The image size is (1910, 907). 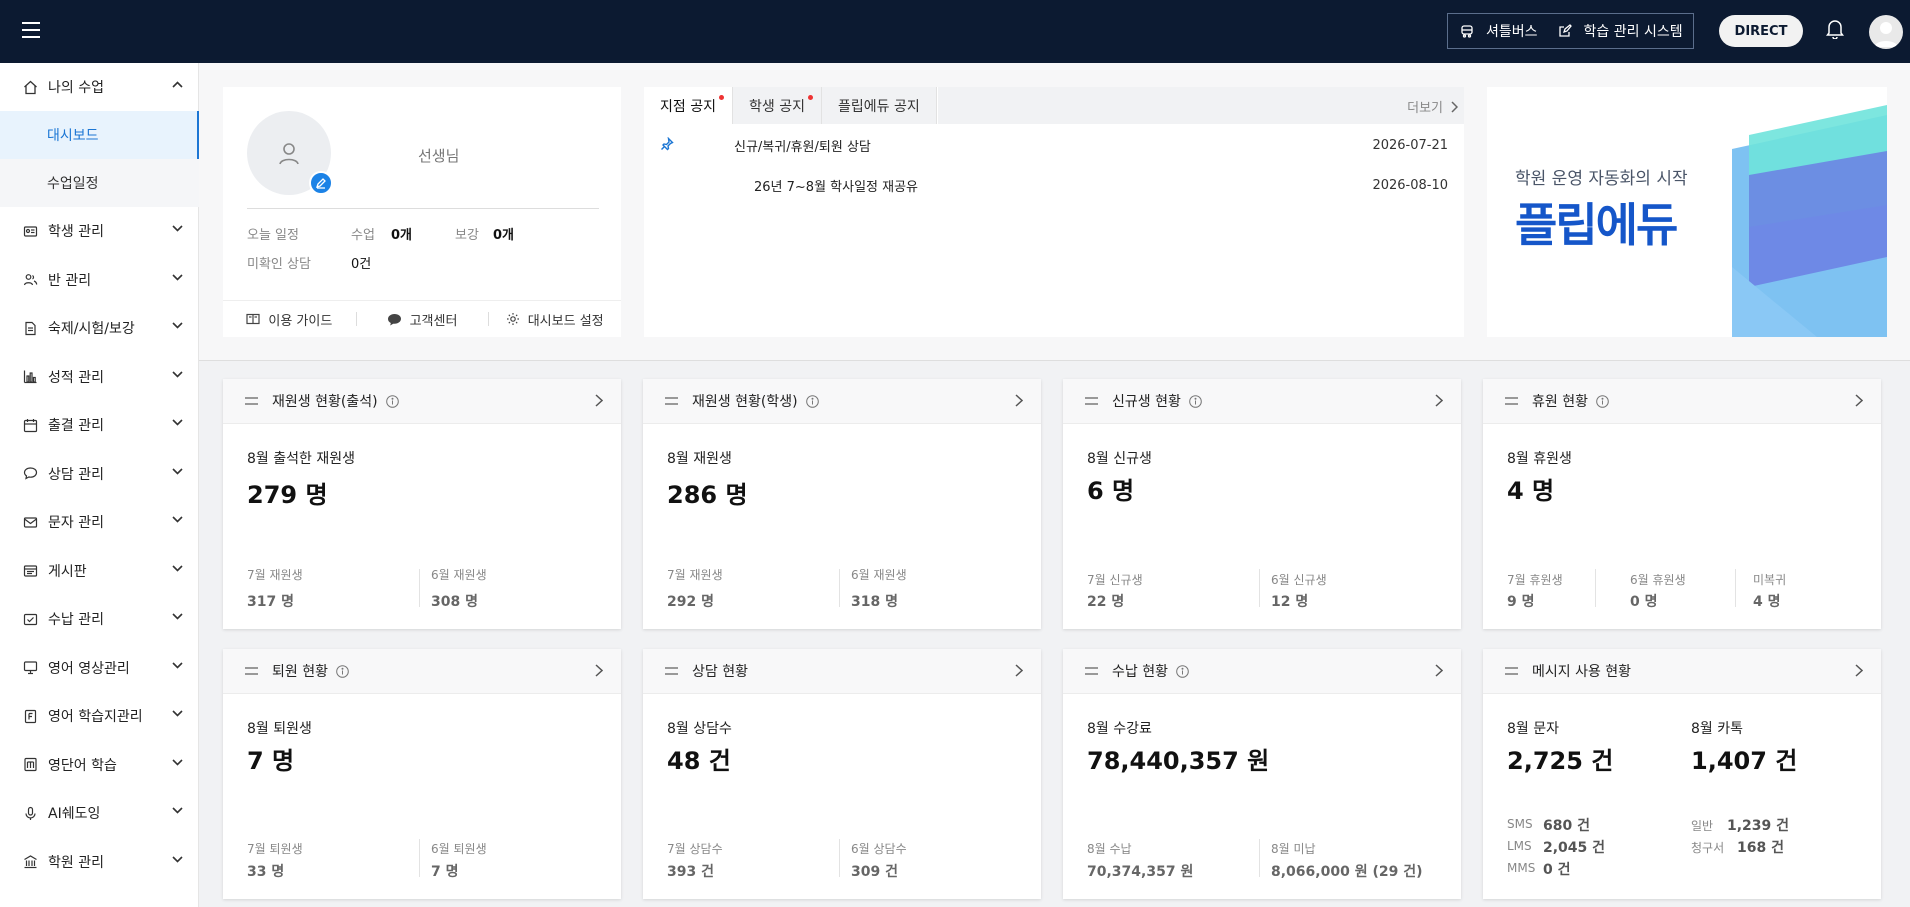 What do you see at coordinates (504, 235) in the screenshot?
I see `makeup-count: 0개` at bounding box center [504, 235].